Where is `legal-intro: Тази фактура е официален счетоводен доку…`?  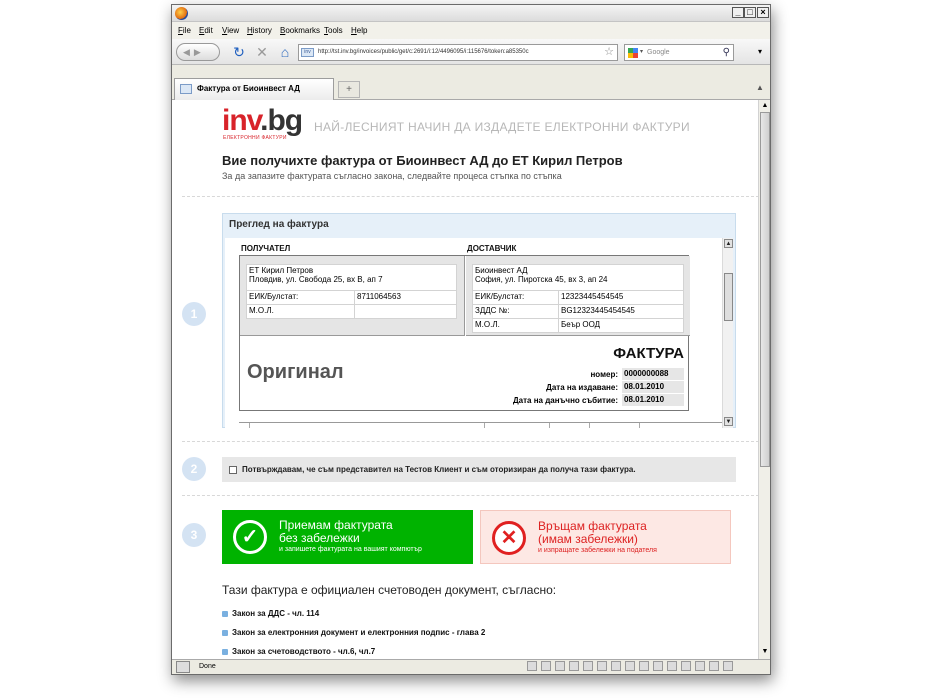
legal-intro: Тази фактура е официален счетоводен доку… is located at coordinates (389, 590).